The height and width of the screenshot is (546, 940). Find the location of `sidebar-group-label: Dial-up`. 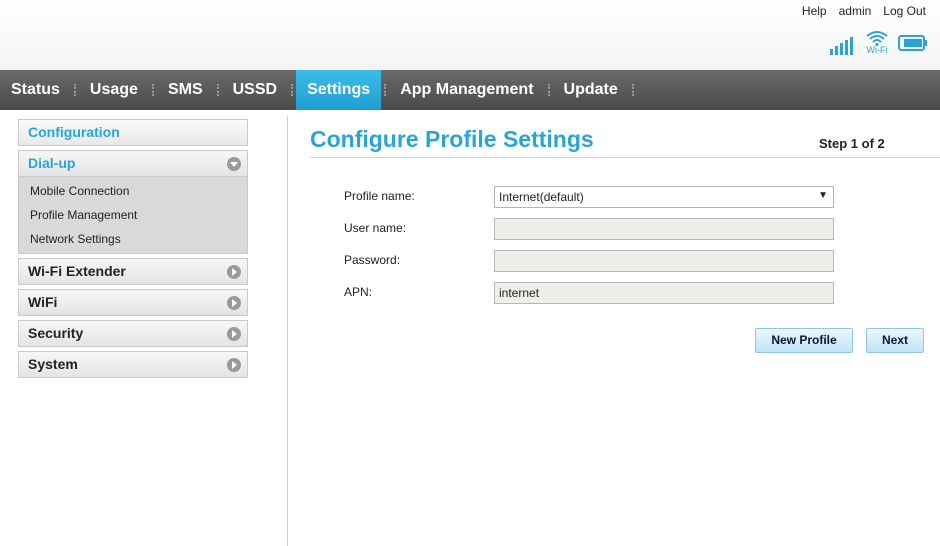

sidebar-group-label: Dial-up is located at coordinates (52, 163).